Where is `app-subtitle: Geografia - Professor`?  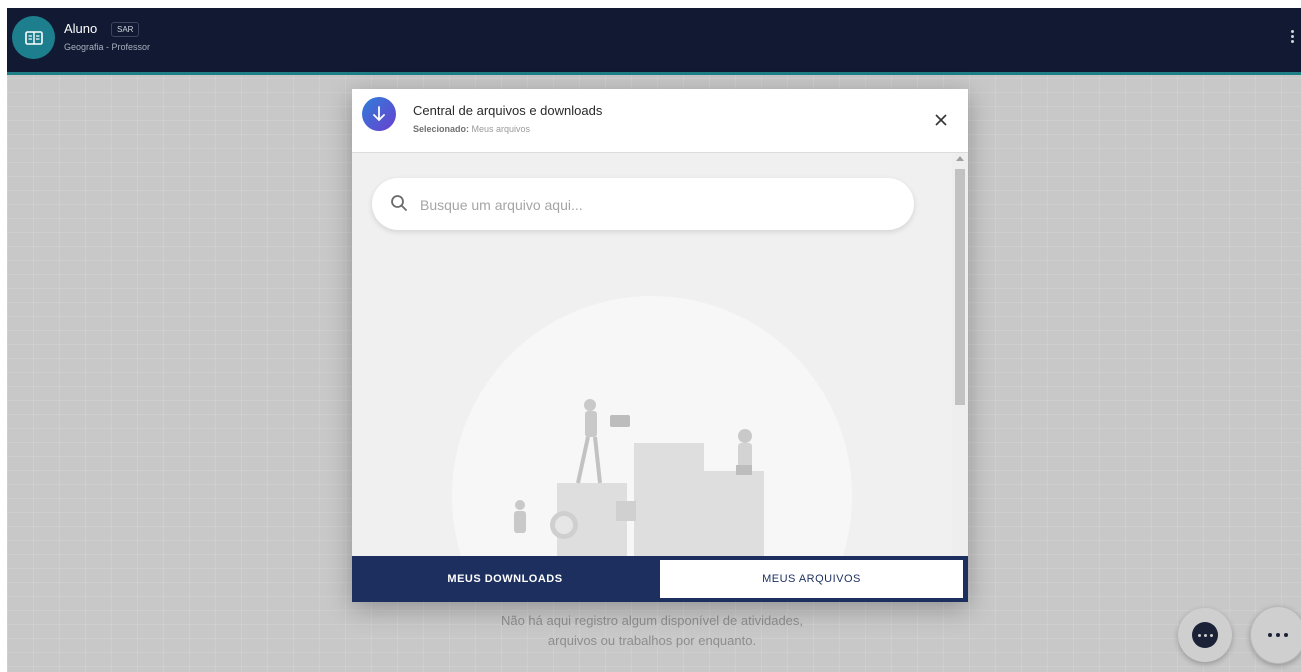
app-subtitle: Geografia - Professor is located at coordinates (107, 47).